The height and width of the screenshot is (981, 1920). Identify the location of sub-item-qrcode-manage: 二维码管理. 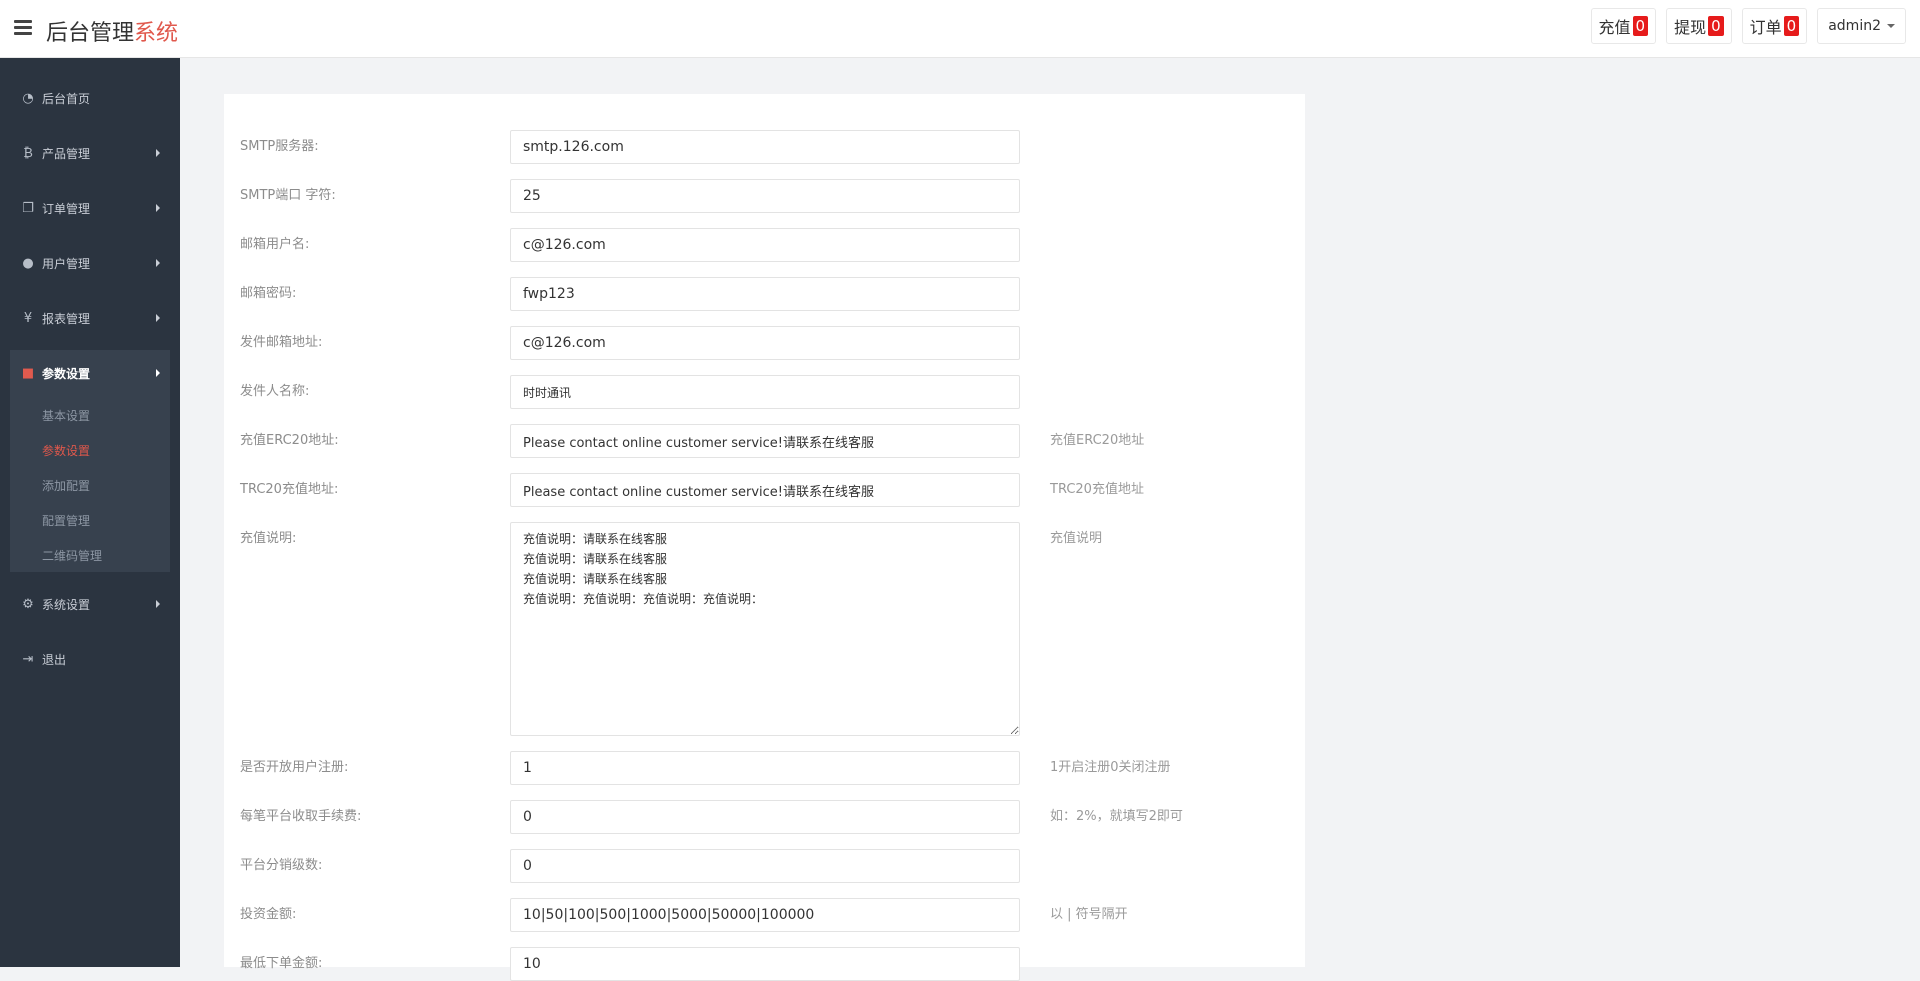
(72, 555).